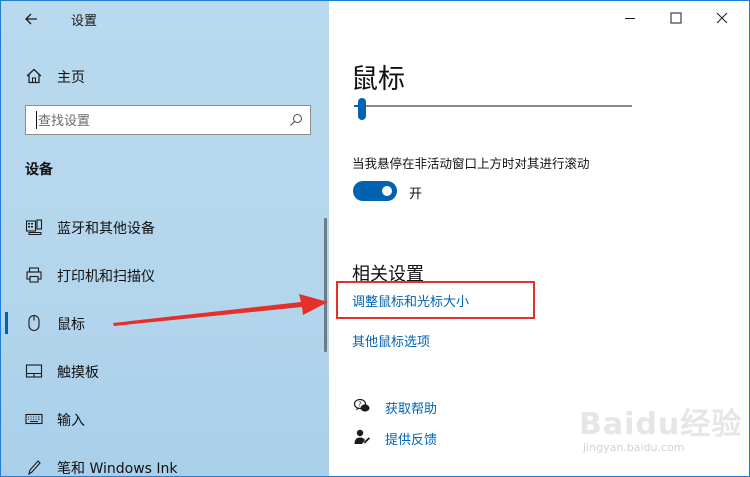  I want to click on scroll-inactive-toggle, so click(375, 191).